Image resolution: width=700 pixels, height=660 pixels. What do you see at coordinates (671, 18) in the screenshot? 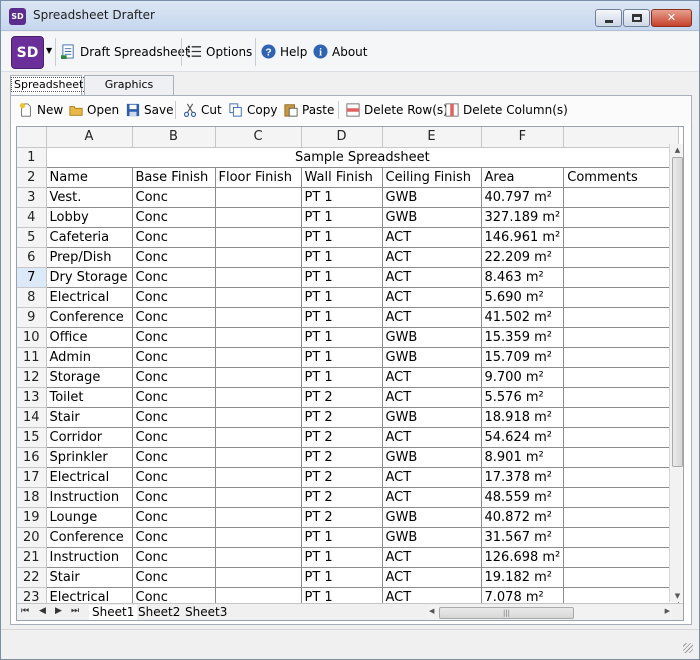
I see `close-button: ✕` at bounding box center [671, 18].